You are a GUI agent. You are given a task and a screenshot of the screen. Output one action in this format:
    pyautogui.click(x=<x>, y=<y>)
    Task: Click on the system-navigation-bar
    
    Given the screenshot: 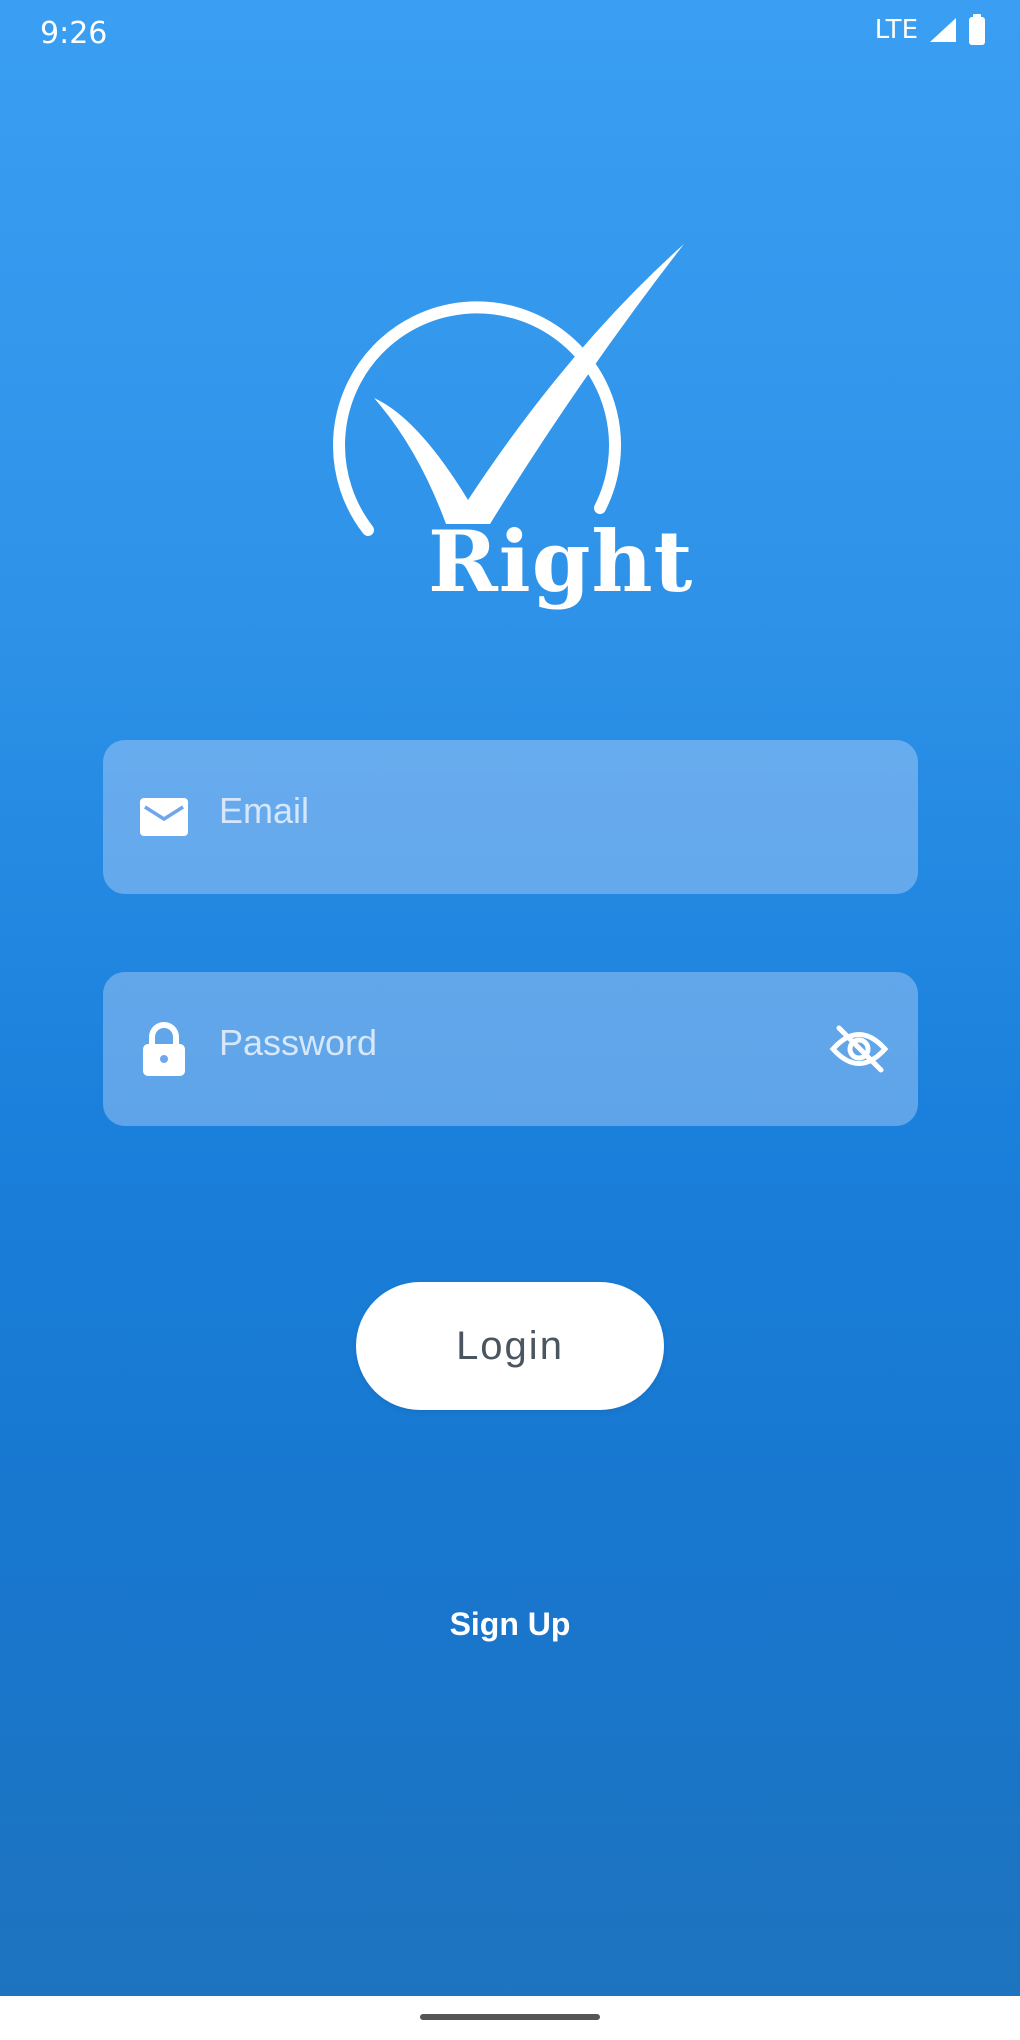 What is the action you would take?
    pyautogui.click(x=510, y=2018)
    